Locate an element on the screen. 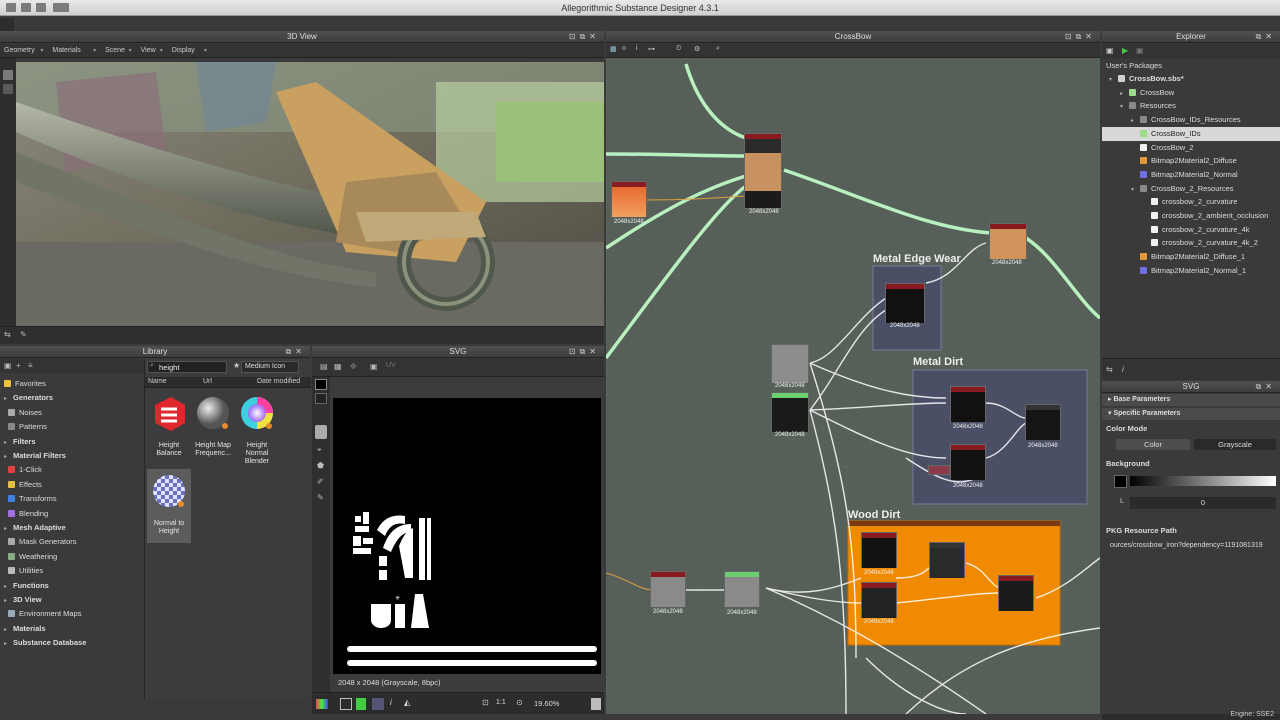 The image size is (1280, 720). color-swatch-dark is located at coordinates (321, 398).